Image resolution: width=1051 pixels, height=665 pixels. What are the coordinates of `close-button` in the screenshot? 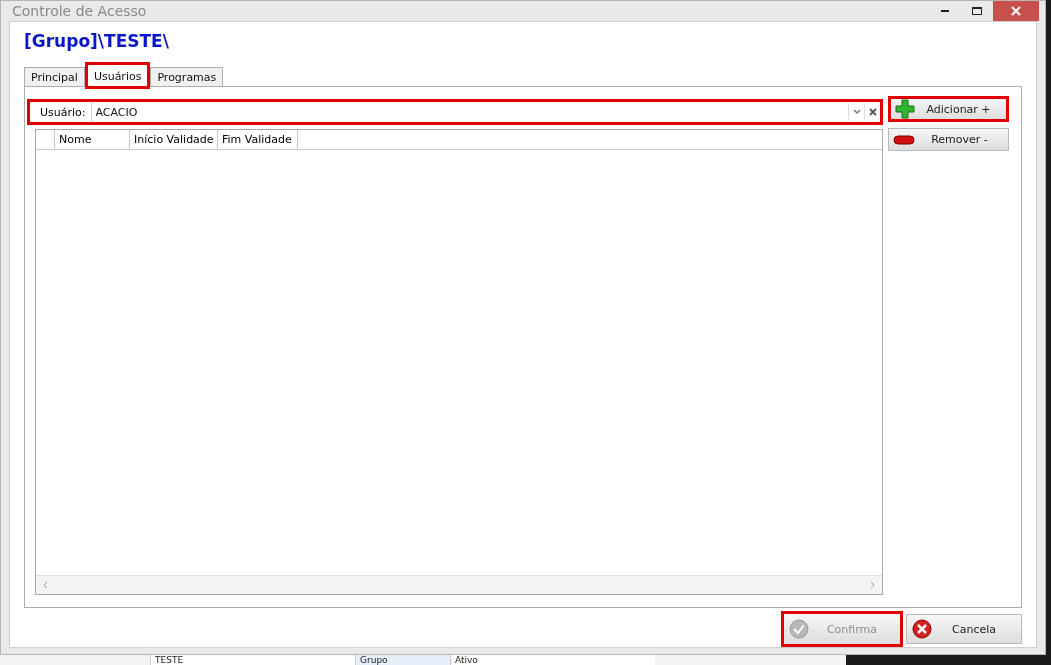 It's located at (1016, 11).